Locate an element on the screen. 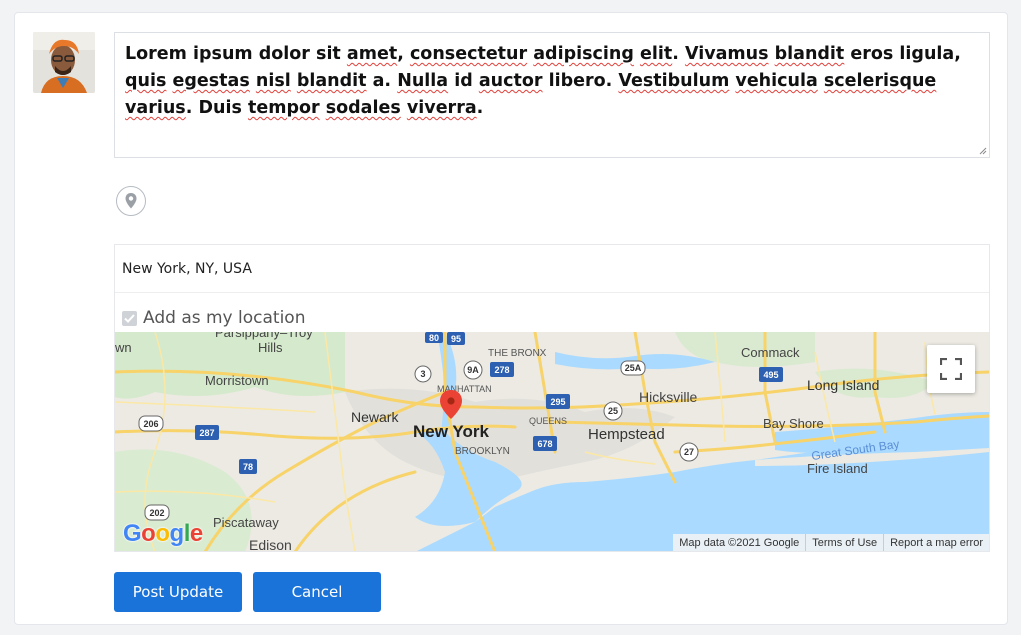  route-shield-label: 25A is located at coordinates (633, 368).